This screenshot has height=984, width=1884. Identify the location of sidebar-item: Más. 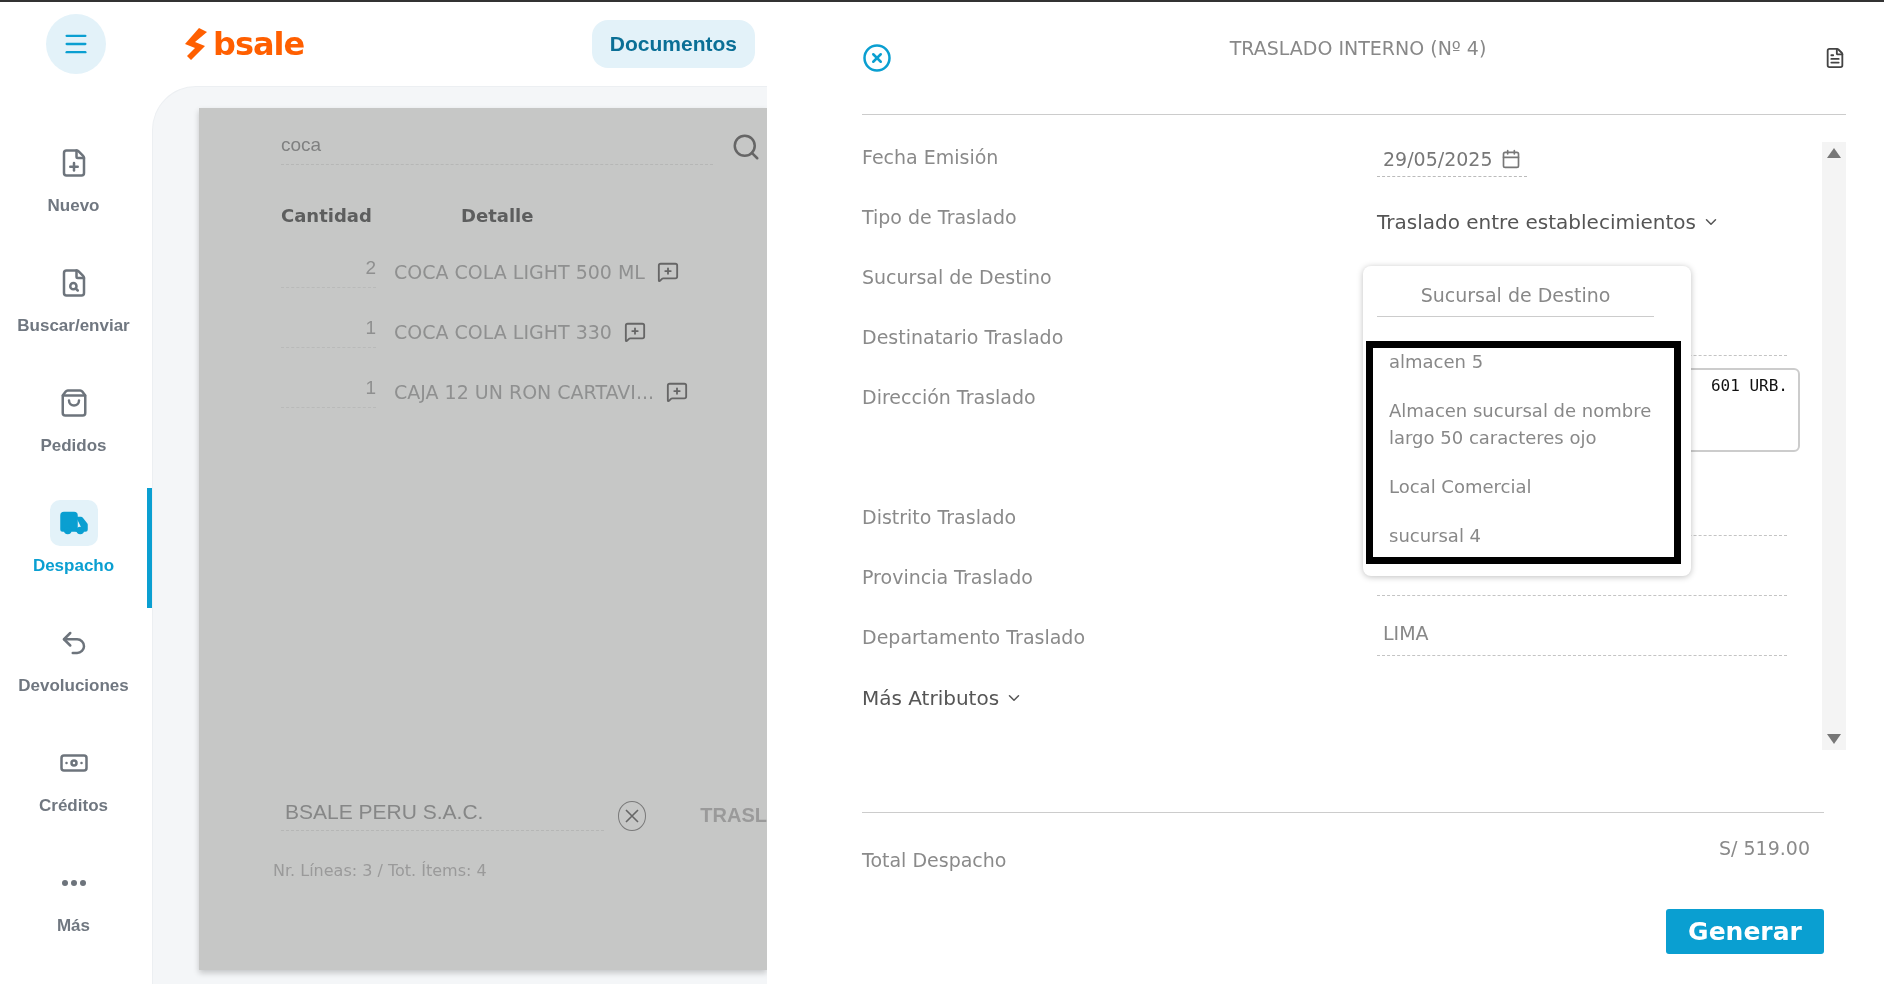
(76, 908).